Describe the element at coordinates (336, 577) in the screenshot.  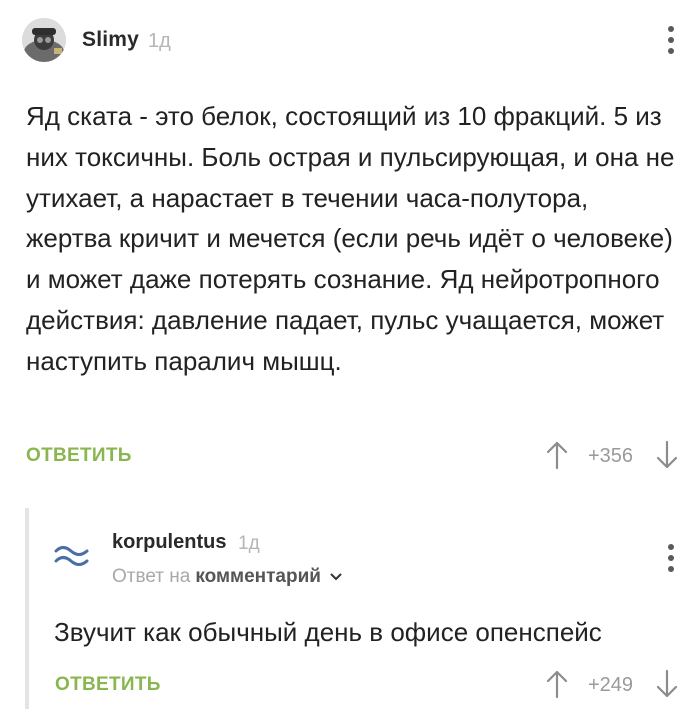
I see `chevron-down-icon` at that location.